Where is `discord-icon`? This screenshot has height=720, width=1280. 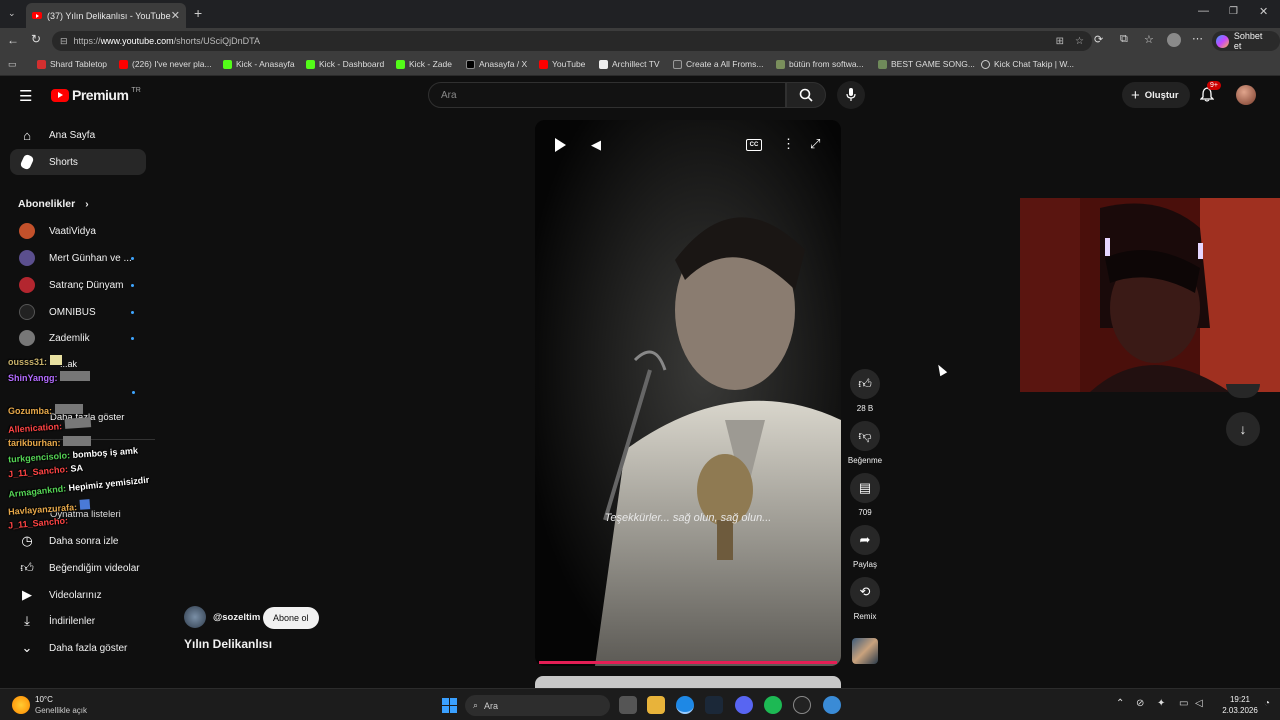 discord-icon is located at coordinates (744, 705).